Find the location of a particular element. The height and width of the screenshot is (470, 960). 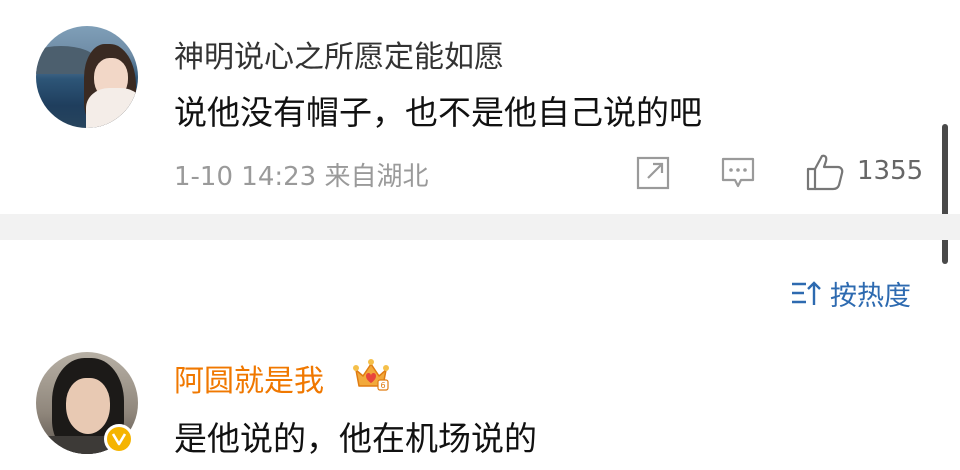

comment-text: 是他说的，他在机场说的 is located at coordinates (355, 438).